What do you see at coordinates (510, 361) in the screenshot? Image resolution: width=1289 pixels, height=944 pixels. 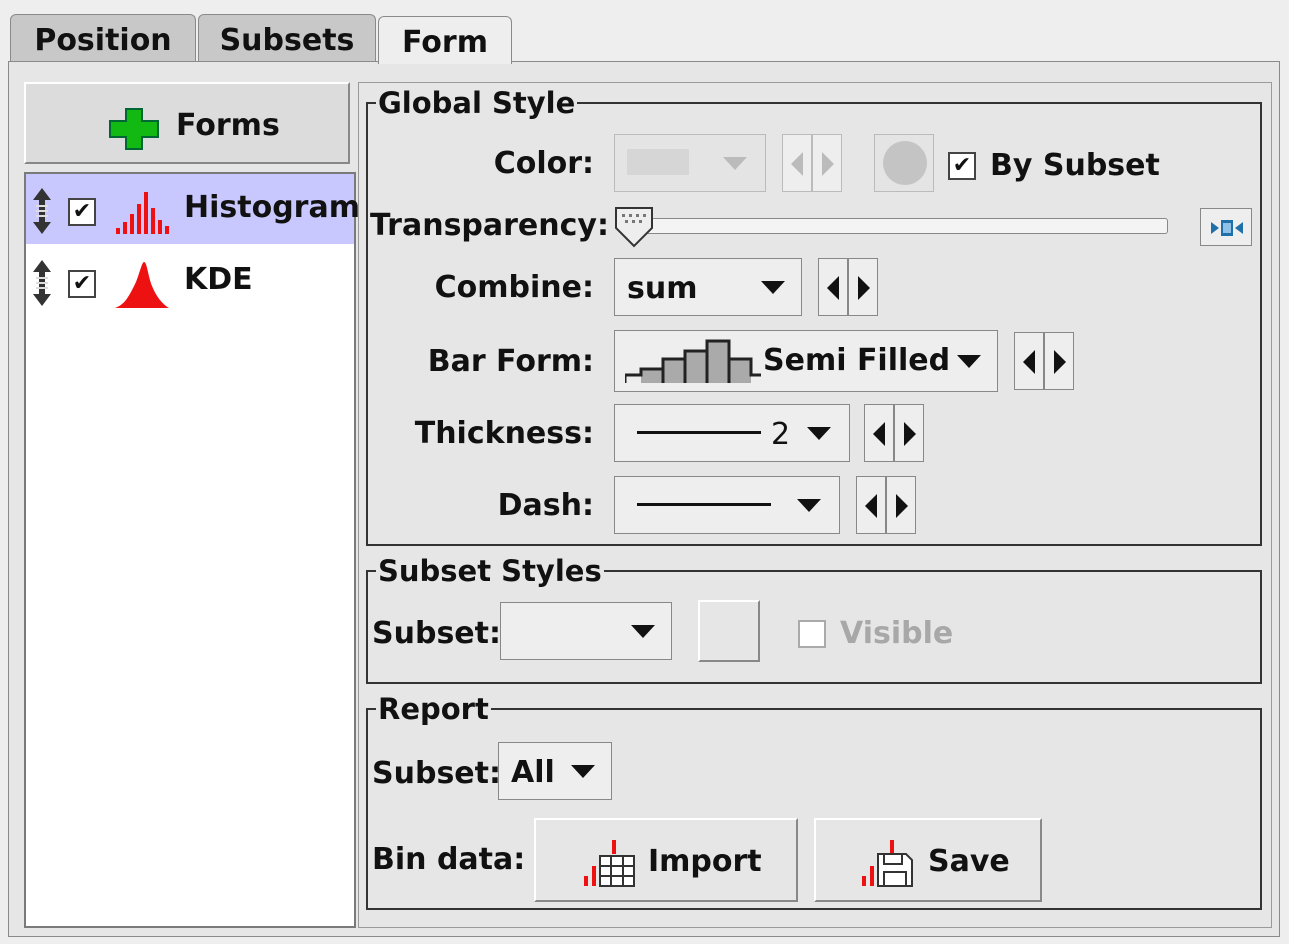 I see `bar-form-label: Bar Form:` at bounding box center [510, 361].